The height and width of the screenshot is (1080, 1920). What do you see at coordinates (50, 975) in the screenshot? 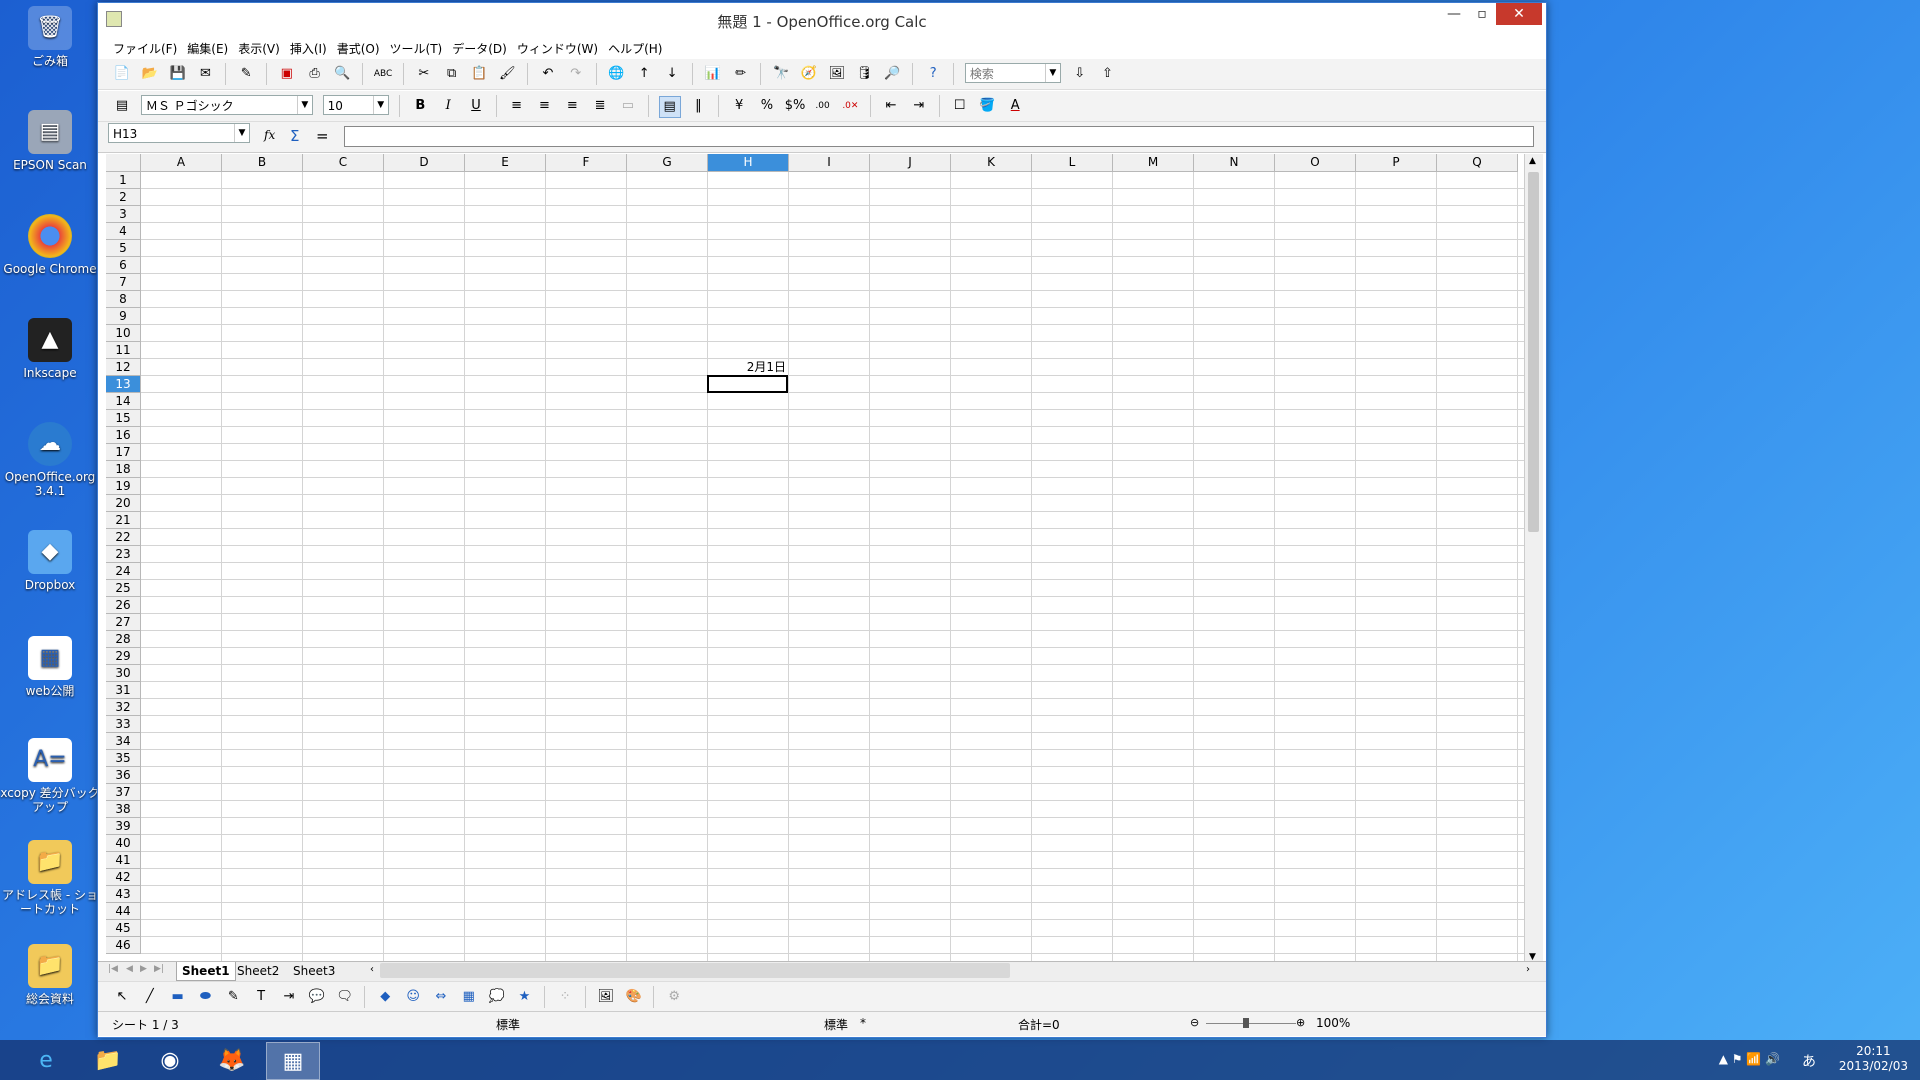
I see `desktop-icon-sokai-shiryo: 📁 総会資料` at bounding box center [50, 975].